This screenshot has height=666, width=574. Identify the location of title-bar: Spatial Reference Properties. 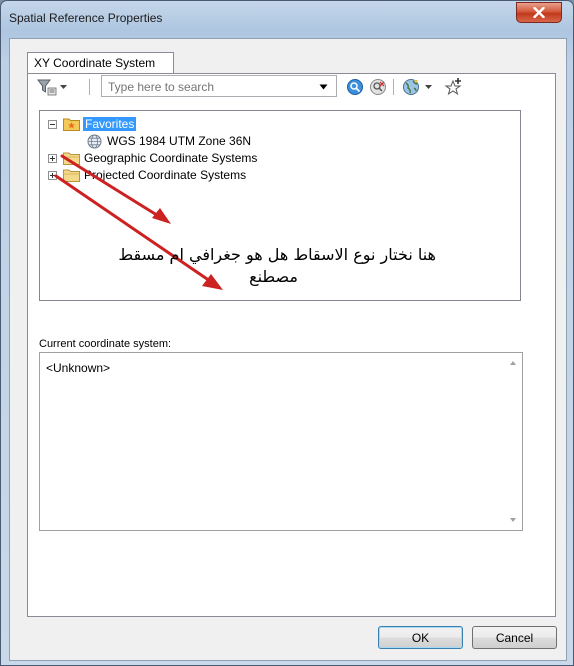
(287, 18).